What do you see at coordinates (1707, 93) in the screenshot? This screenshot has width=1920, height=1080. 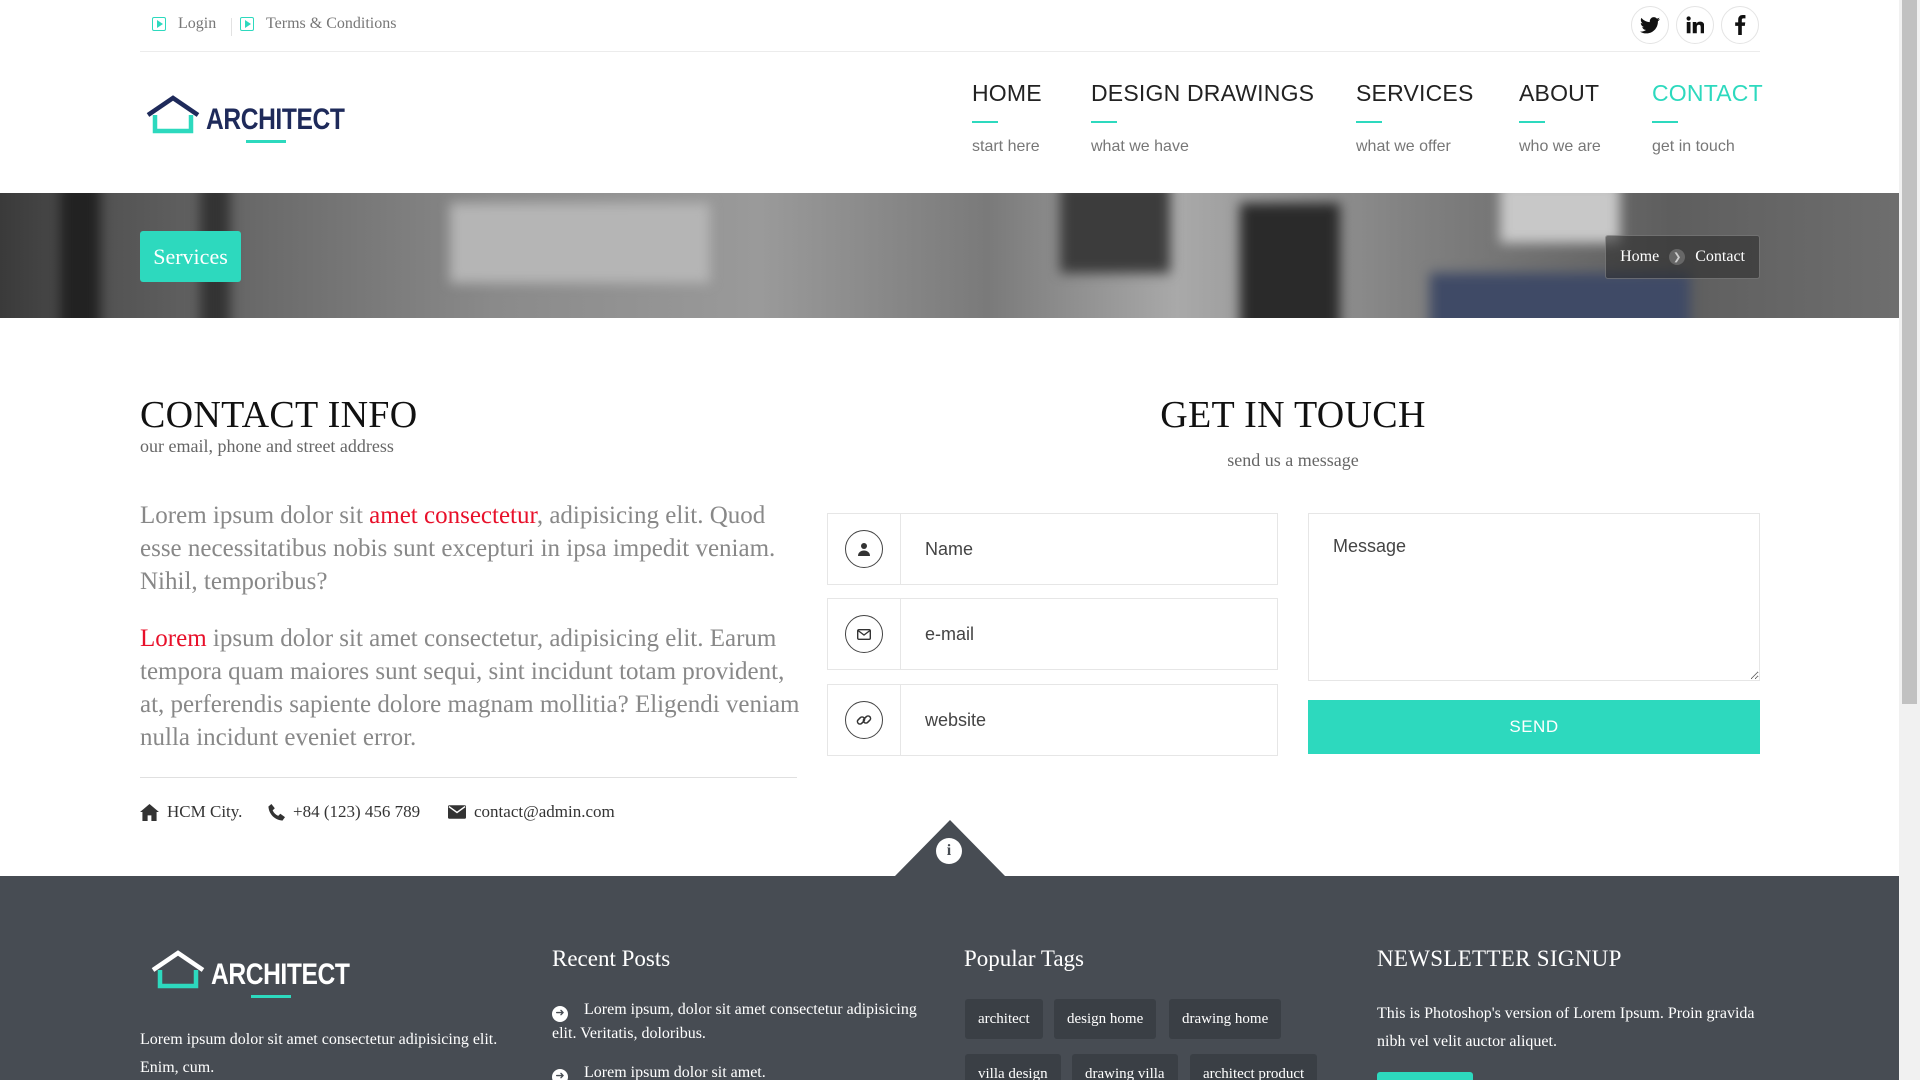 I see `nav-contact-title: CONTACT` at bounding box center [1707, 93].